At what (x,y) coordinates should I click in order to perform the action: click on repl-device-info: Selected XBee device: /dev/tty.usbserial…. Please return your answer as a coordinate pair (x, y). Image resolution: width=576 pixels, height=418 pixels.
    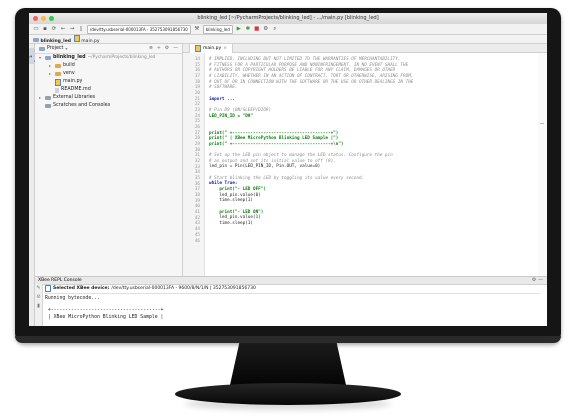
    Looking at the image, I should click on (150, 288).